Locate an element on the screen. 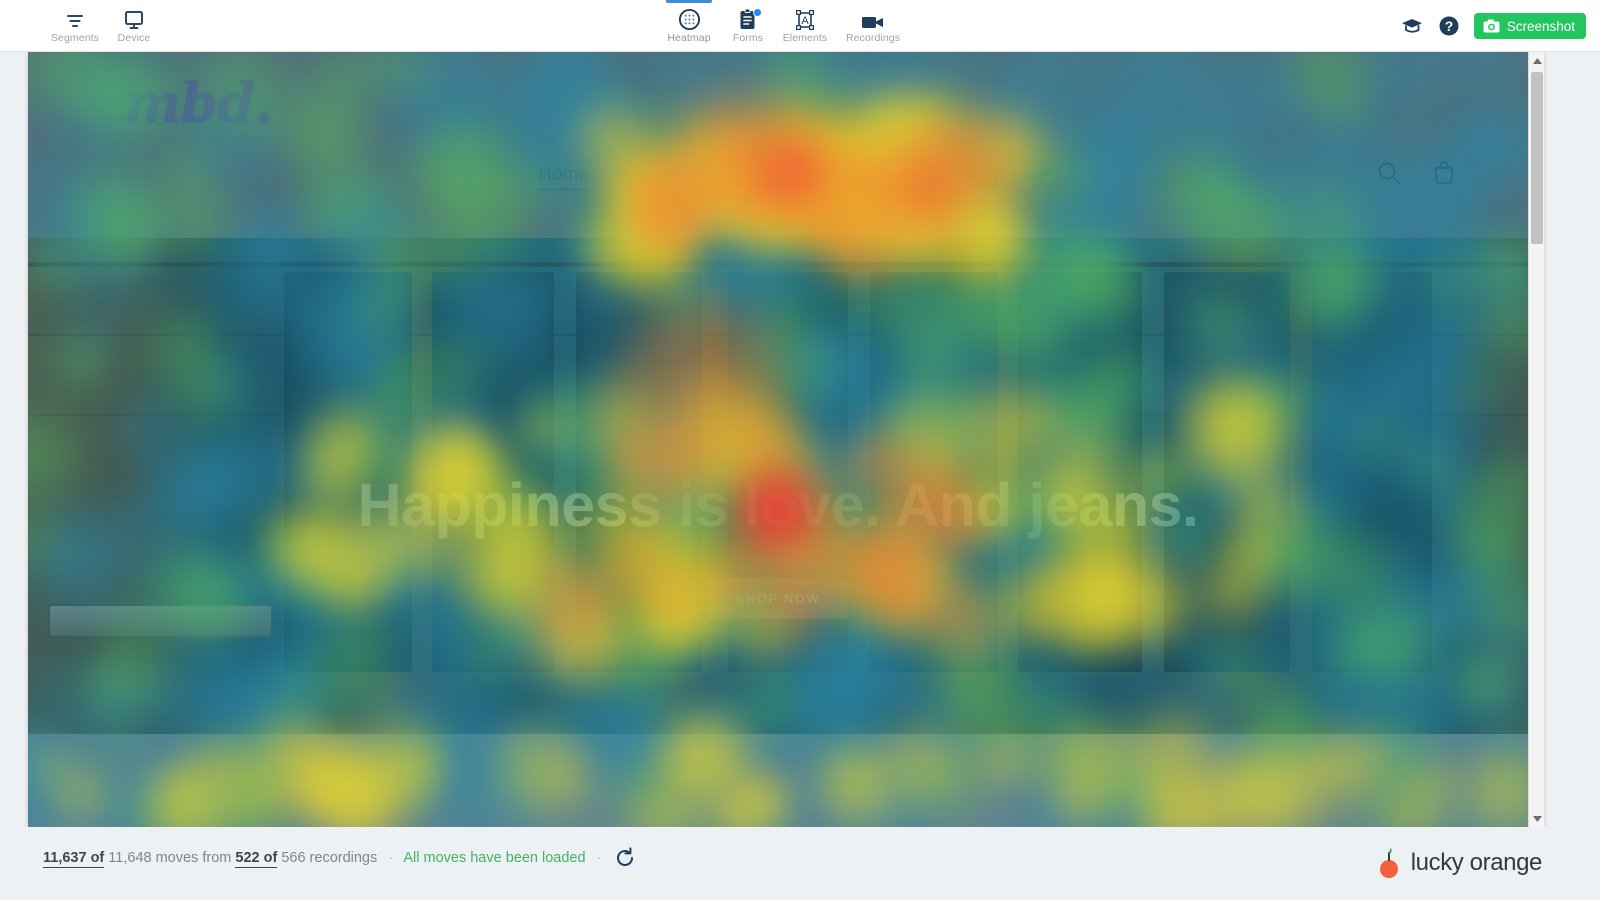  tab-heatmap: Heatmap is located at coordinates (689, 26).